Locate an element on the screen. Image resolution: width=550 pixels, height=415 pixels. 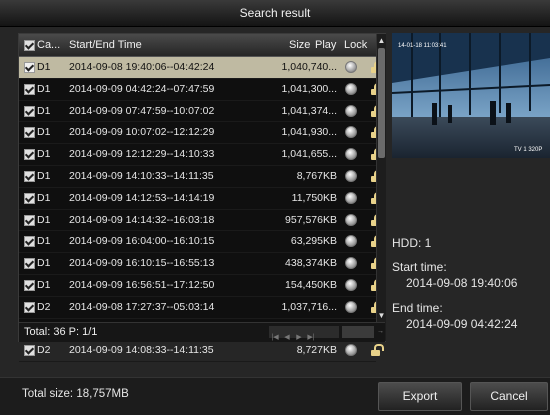
go-page-icon: → is located at coordinates (380, 332).